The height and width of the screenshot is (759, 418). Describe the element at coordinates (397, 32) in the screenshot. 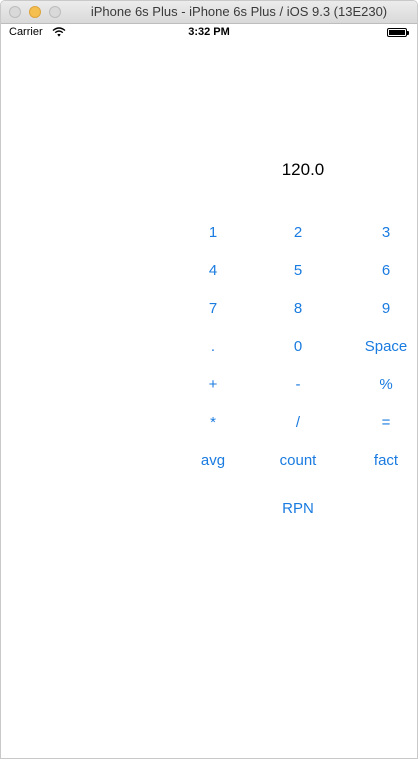

I see `battery-icon` at that location.